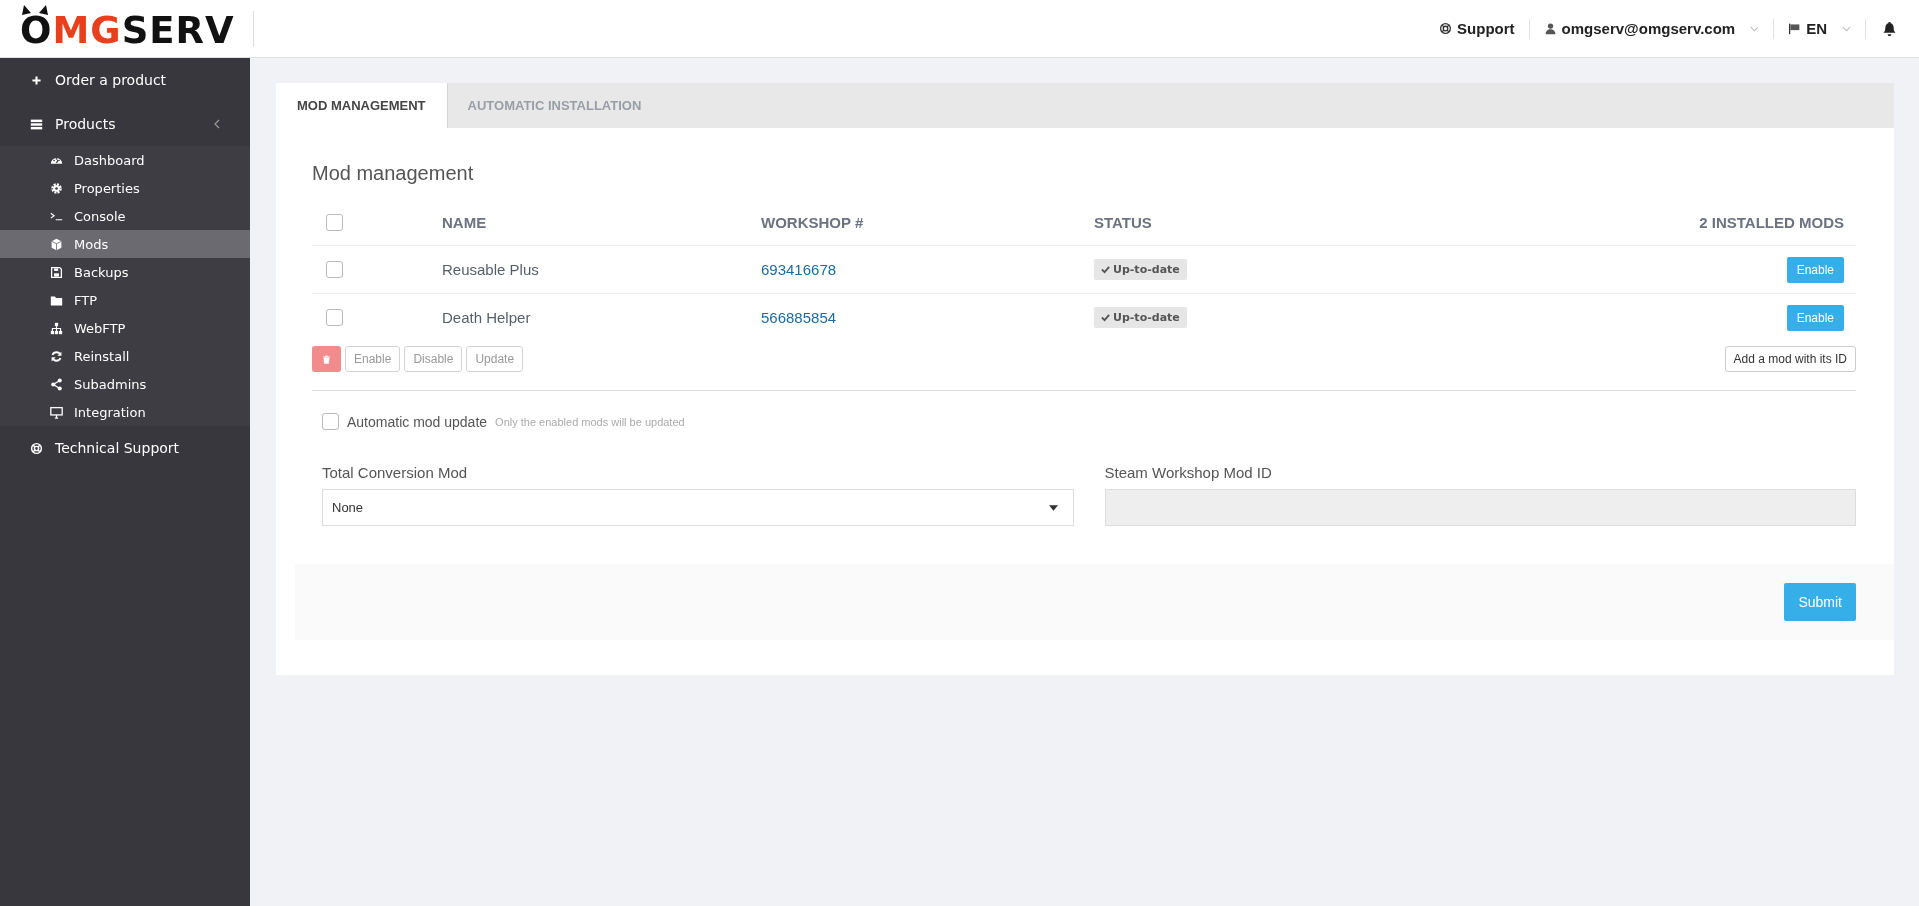  What do you see at coordinates (1123, 222) in the screenshot?
I see `column-header: STATUS` at bounding box center [1123, 222].